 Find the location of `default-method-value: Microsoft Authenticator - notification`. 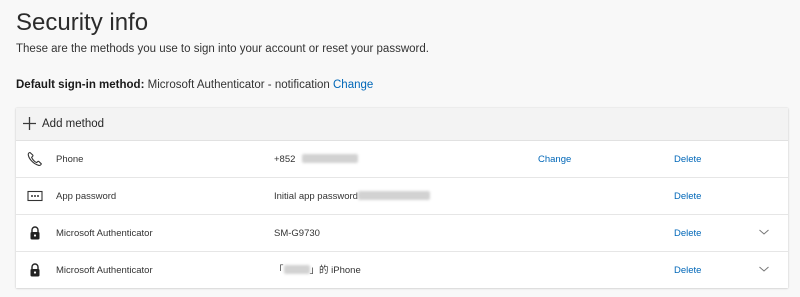

default-method-value: Microsoft Authenticator - notification is located at coordinates (238, 85).